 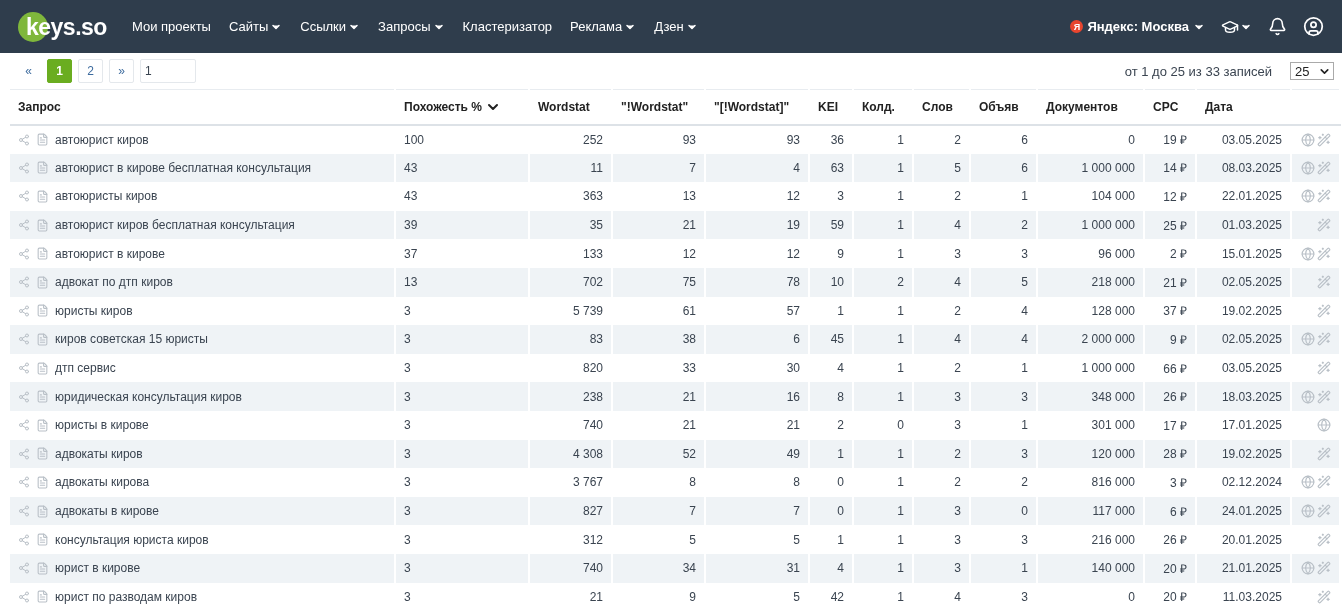 I want to click on nav-link: Кластеризатор, so click(x=507, y=26).